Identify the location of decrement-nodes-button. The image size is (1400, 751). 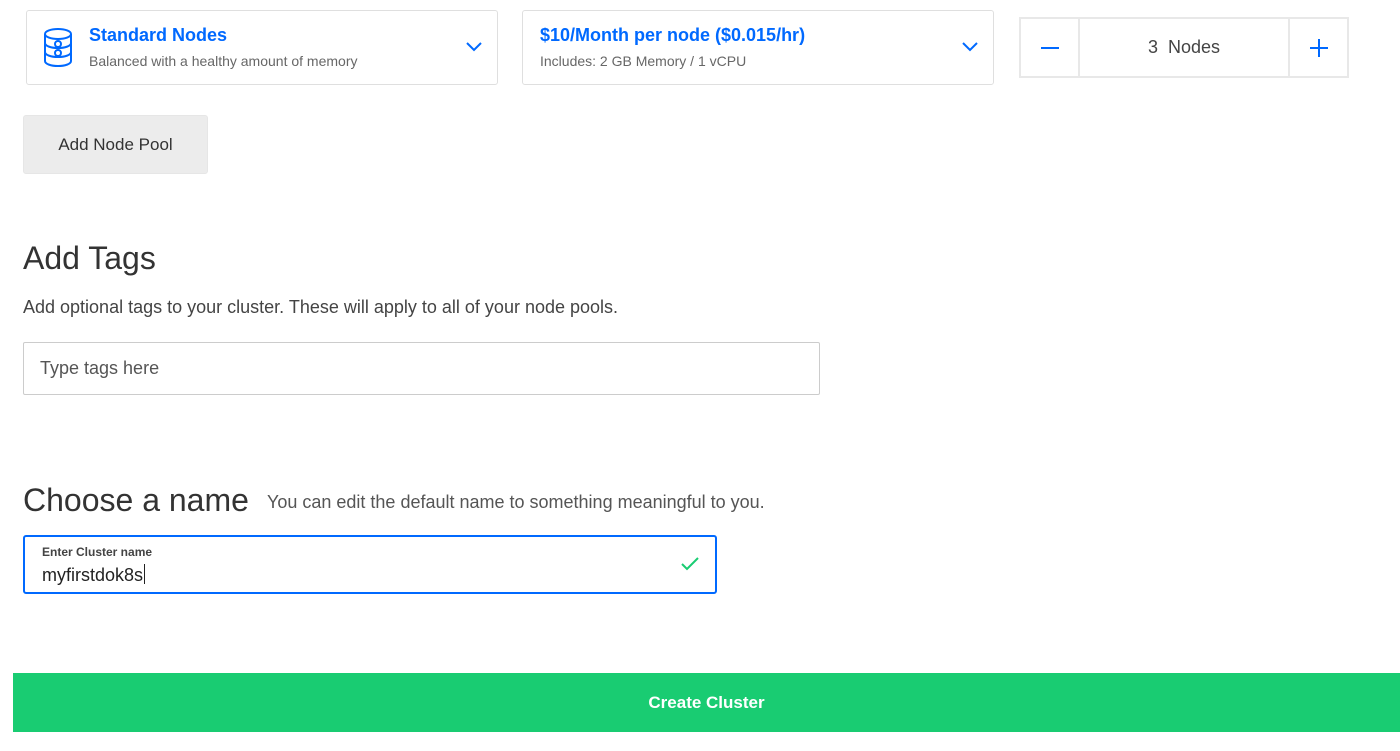
(1050, 47).